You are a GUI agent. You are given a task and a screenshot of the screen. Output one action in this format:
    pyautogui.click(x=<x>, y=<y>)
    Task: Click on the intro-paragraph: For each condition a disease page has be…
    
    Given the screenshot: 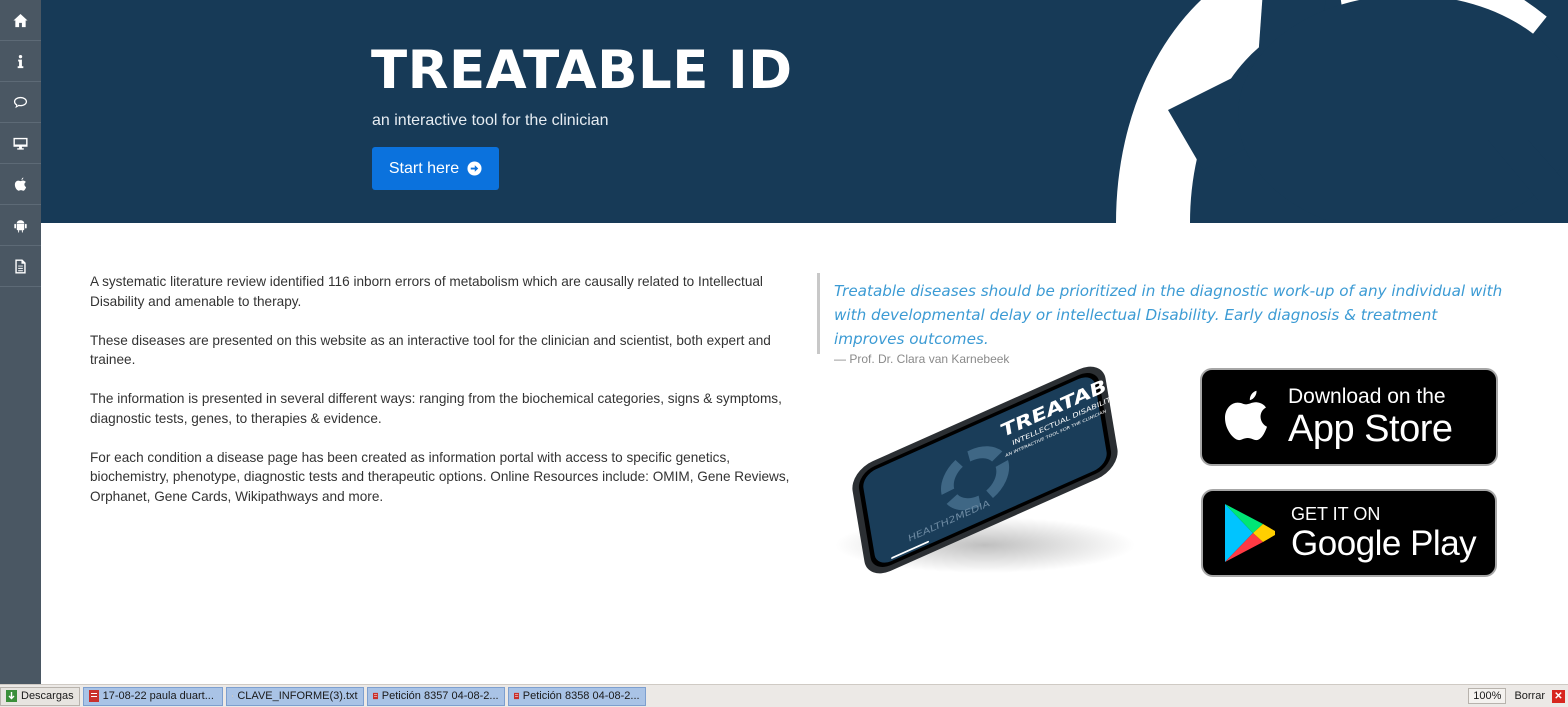 What is the action you would take?
    pyautogui.click(x=440, y=476)
    